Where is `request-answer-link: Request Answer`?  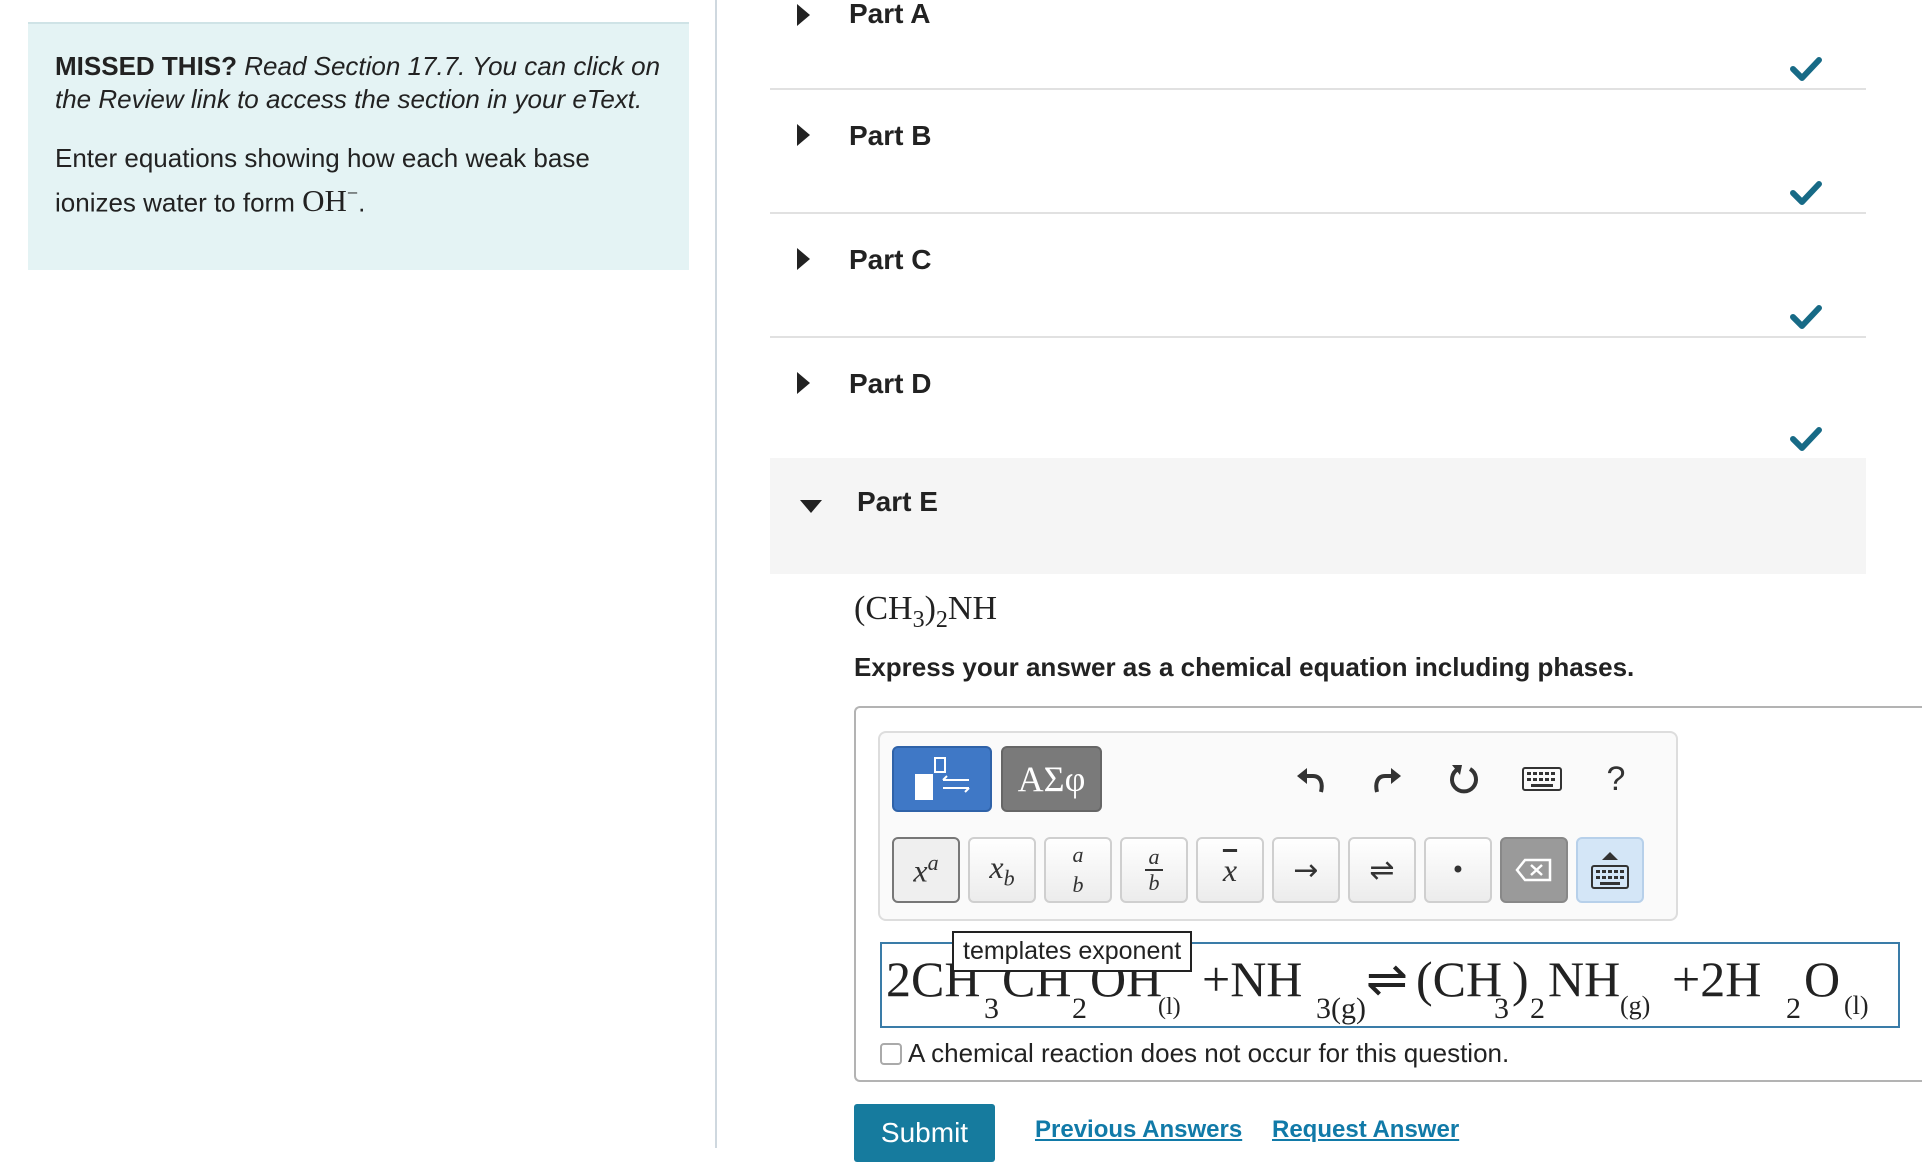
request-answer-link: Request Answer is located at coordinates (1365, 1130).